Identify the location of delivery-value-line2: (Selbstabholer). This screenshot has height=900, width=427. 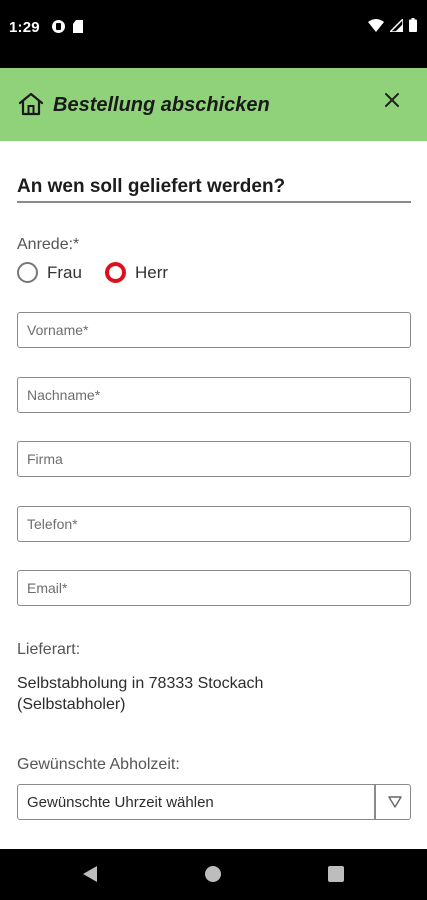
(71, 704).